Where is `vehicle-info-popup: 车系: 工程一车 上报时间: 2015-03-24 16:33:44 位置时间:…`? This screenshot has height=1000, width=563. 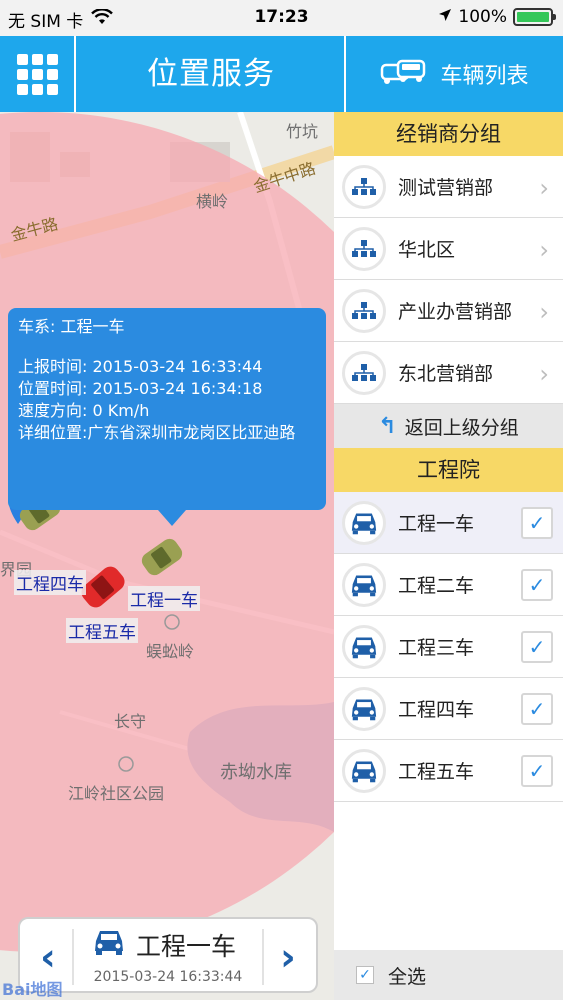
vehicle-info-popup: 车系: 工程一车 上报时间: 2015-03-24 16:33:44 位置时间:… is located at coordinates (167, 417).